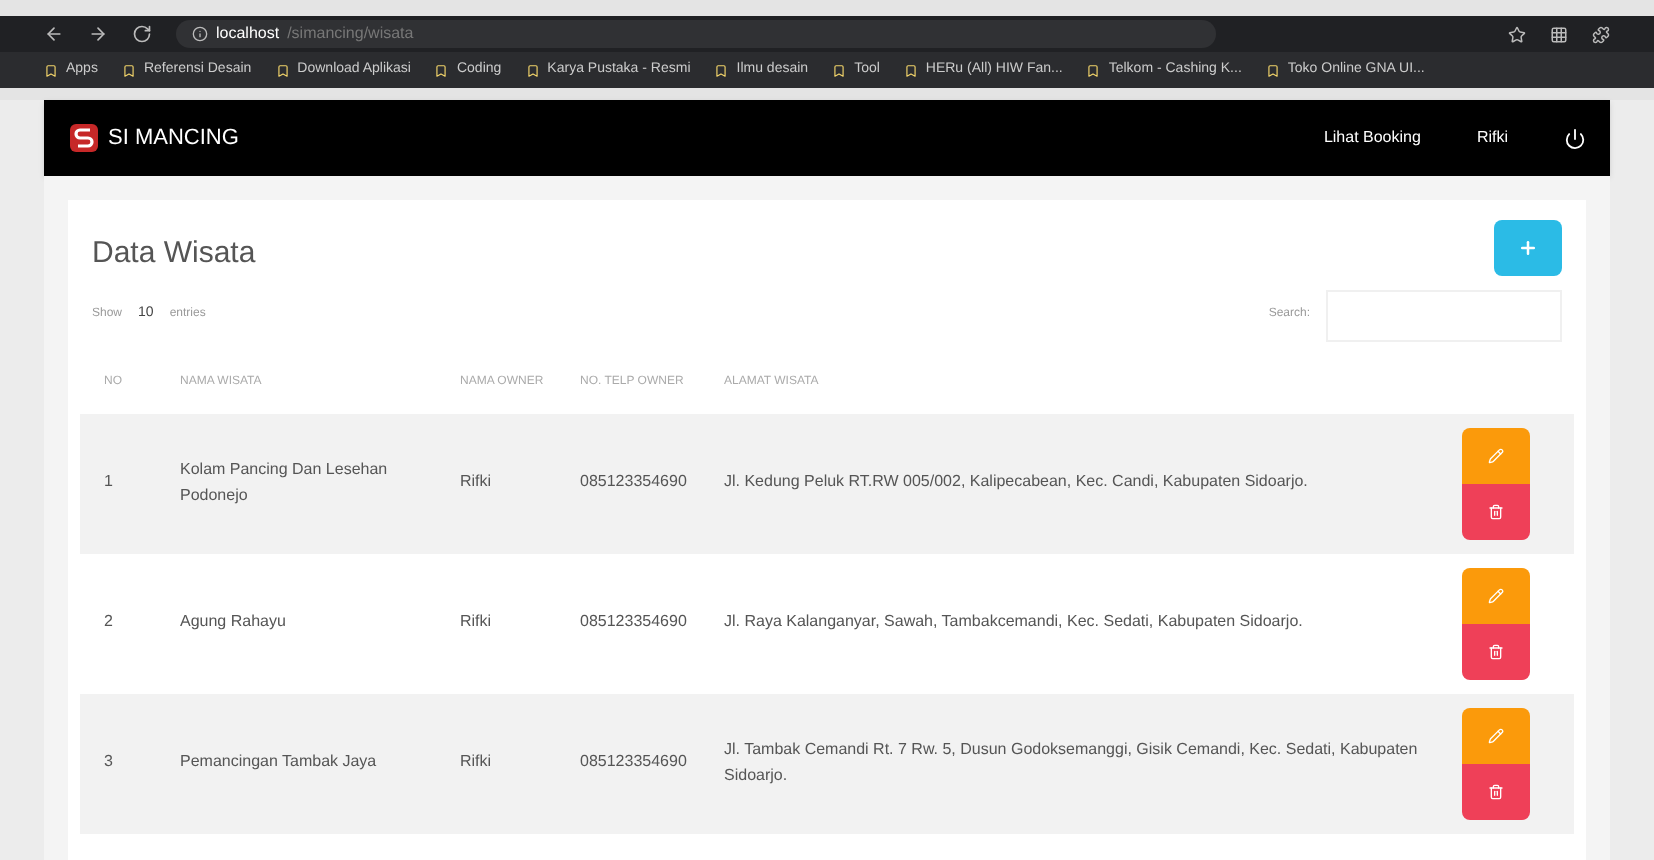 This screenshot has width=1654, height=860. What do you see at coordinates (1517, 34) in the screenshot?
I see `star-icon` at bounding box center [1517, 34].